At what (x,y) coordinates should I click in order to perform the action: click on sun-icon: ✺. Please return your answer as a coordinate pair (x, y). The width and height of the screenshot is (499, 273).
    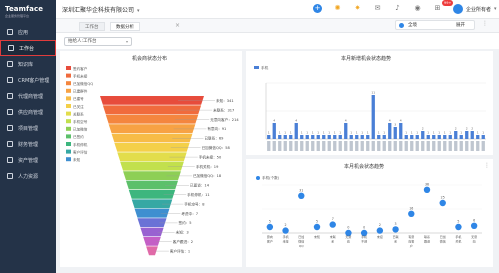
    Looking at the image, I should click on (337, 8).